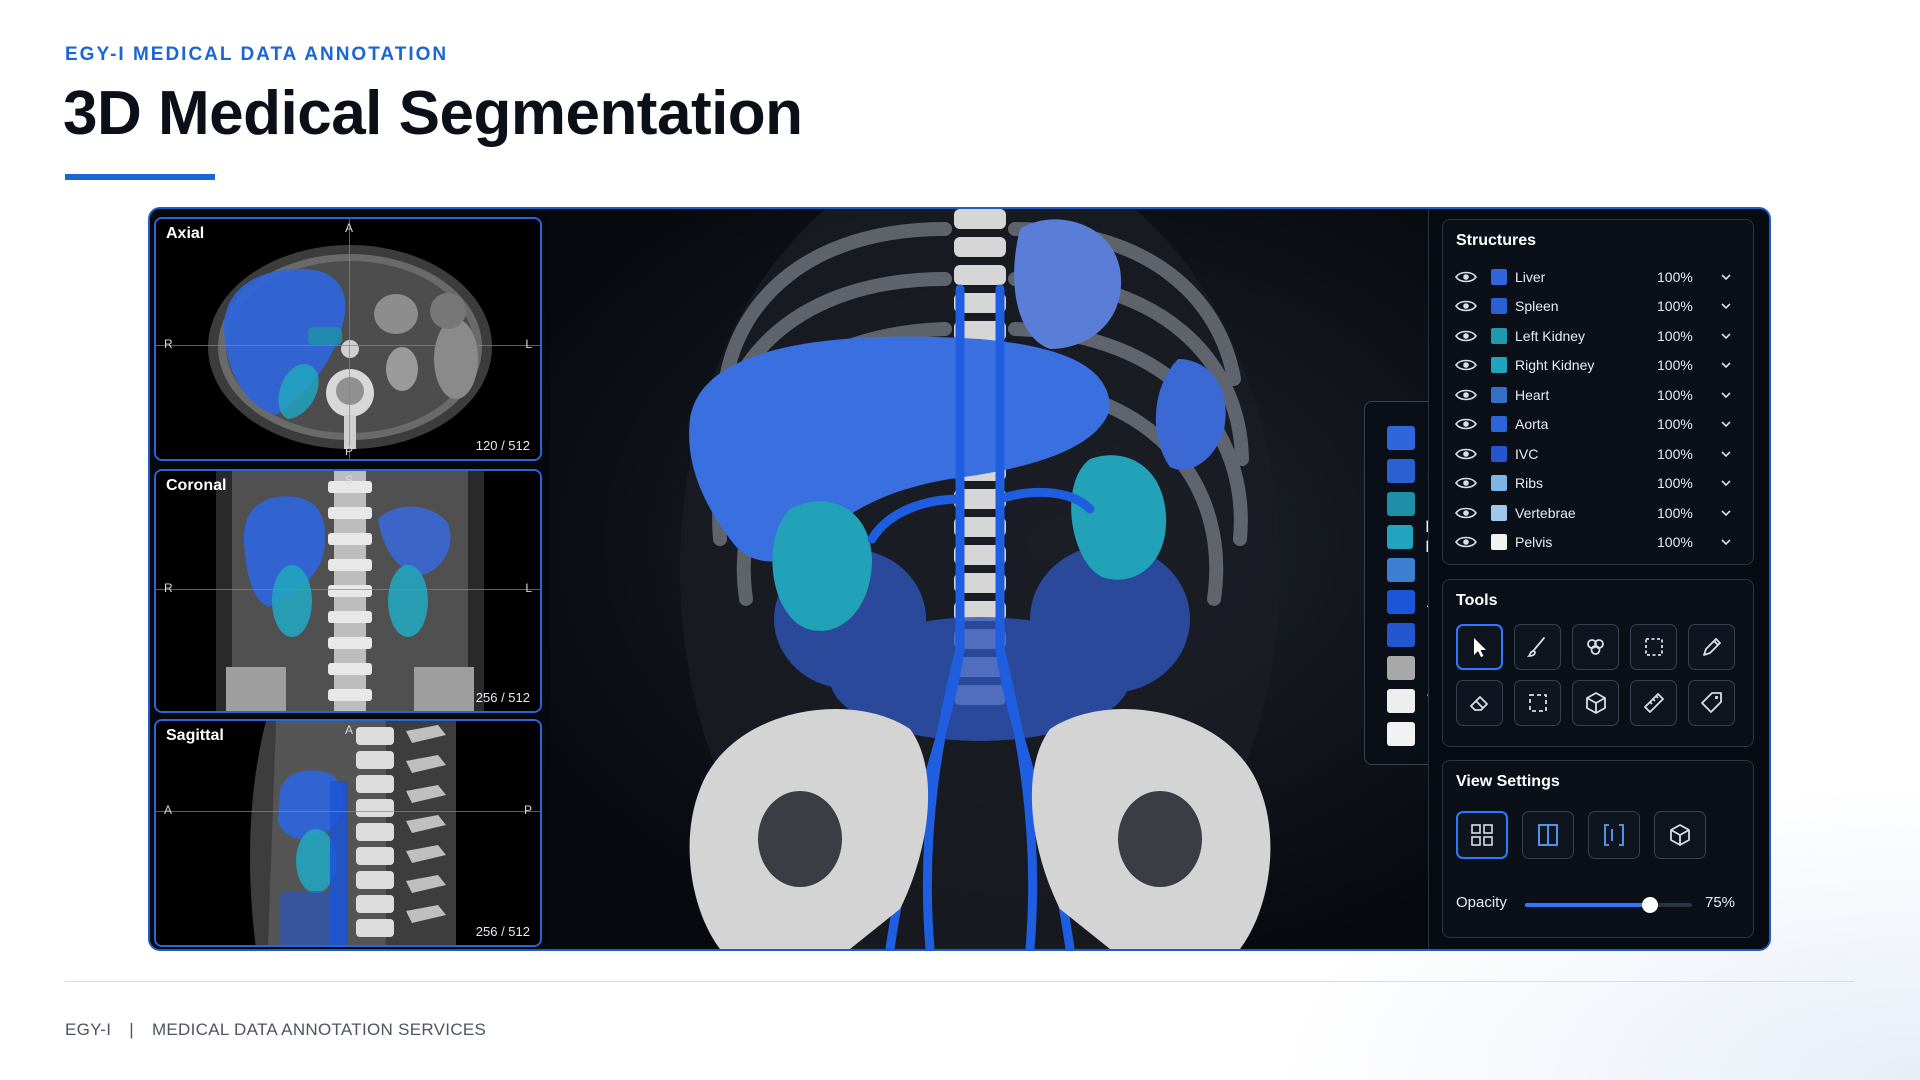 The image size is (1920, 1080). What do you see at coordinates (1555, 365) in the screenshot?
I see `structure-name: Right Kidney` at bounding box center [1555, 365].